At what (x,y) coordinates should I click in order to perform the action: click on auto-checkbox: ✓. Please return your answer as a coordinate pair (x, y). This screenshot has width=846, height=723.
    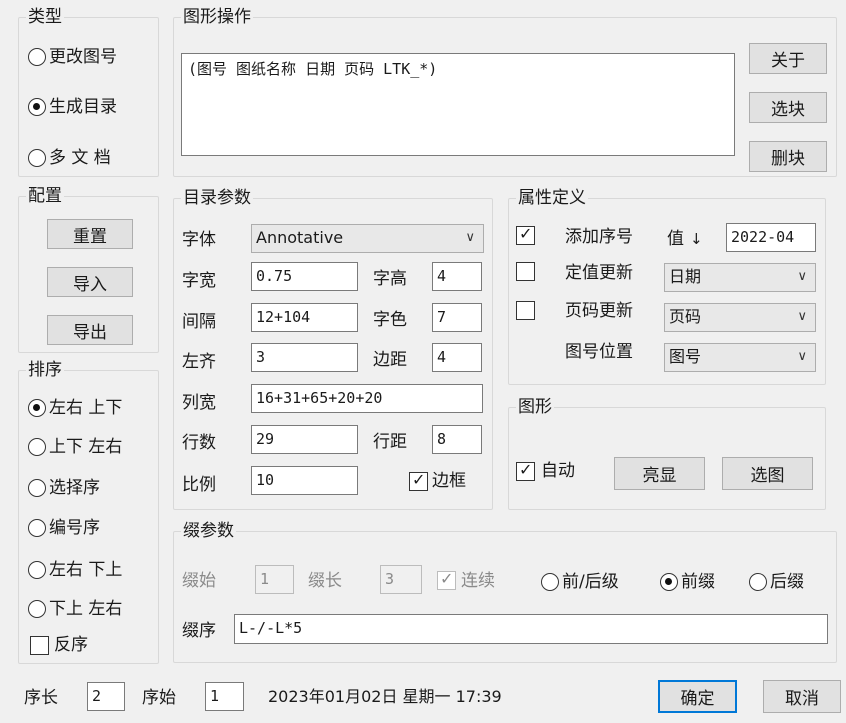
    Looking at the image, I should click on (525, 470).